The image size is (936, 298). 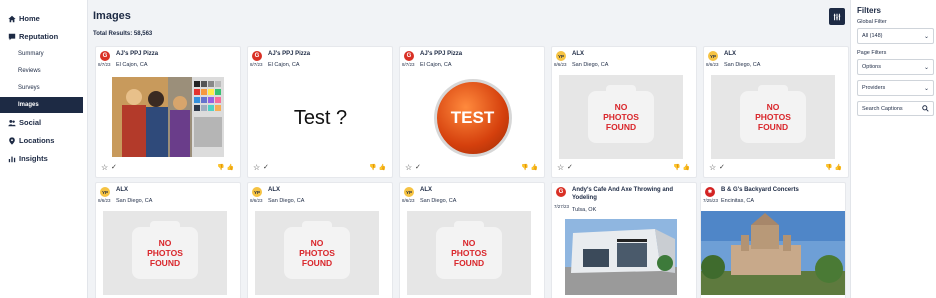 What do you see at coordinates (11, 158) in the screenshot?
I see `chart-icon` at bounding box center [11, 158].